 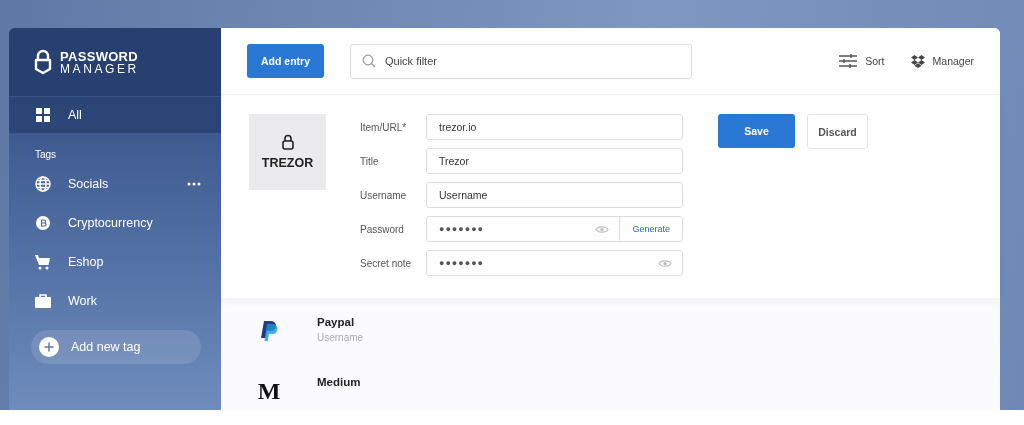 I want to click on sidebar-item: Socials, so click(x=115, y=183).